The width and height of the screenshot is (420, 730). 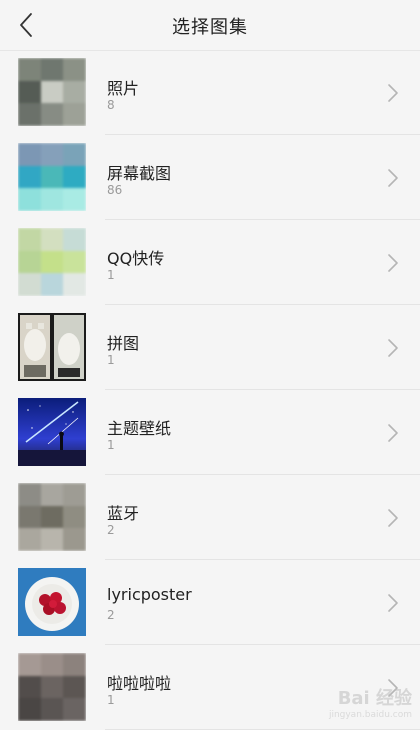 I want to click on collage-thumbnail-image, so click(x=52, y=347).